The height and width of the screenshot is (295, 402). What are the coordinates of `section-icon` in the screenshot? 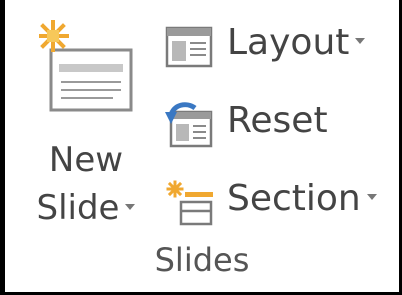 It's located at (189, 203).